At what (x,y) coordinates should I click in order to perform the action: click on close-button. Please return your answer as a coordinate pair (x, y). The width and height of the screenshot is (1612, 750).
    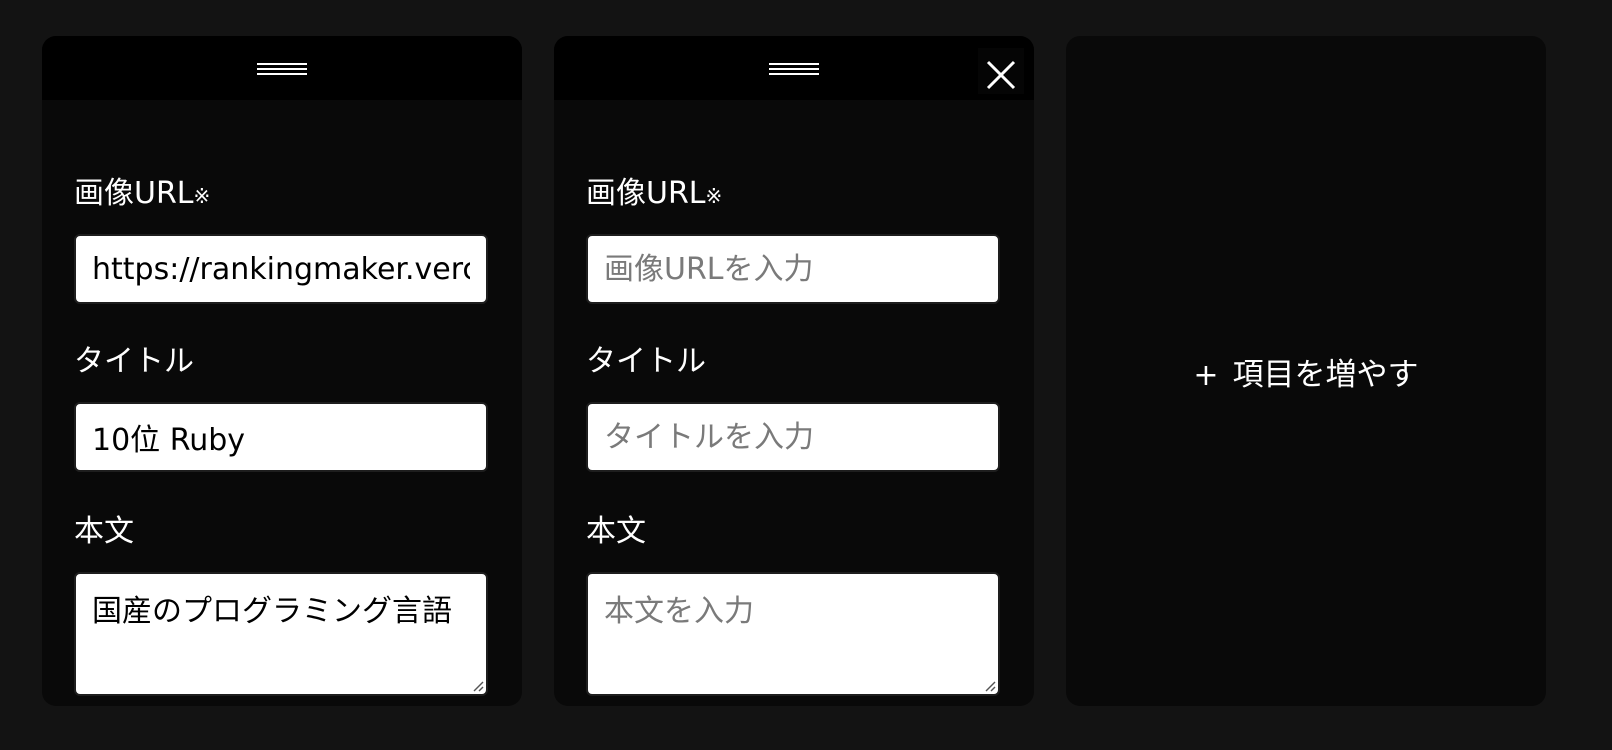
    Looking at the image, I should click on (1001, 71).